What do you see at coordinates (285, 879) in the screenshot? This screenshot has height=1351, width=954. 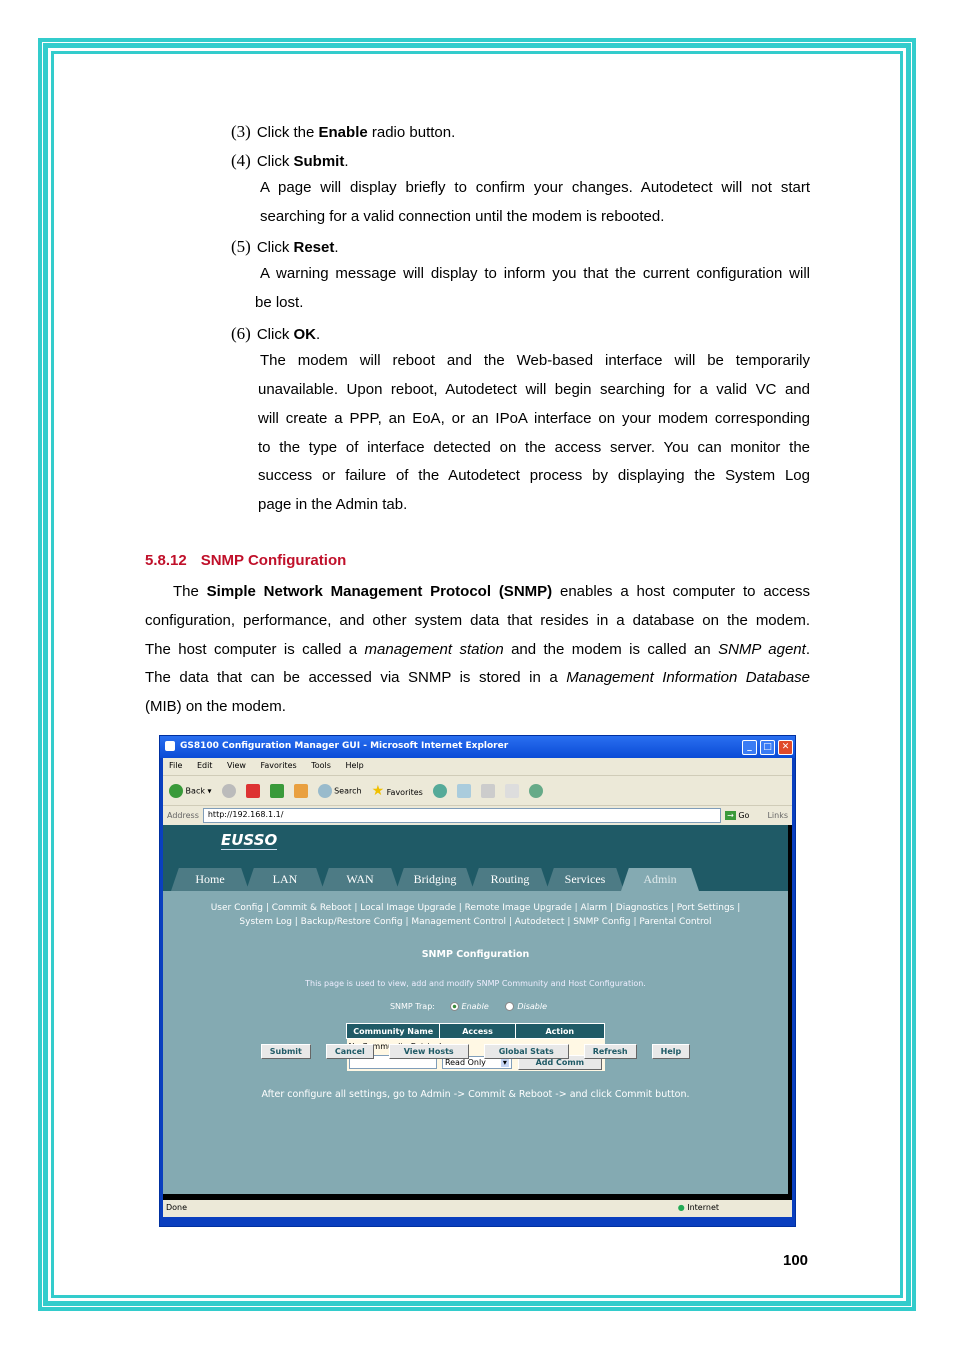 I see `tab-lan: LAN` at bounding box center [285, 879].